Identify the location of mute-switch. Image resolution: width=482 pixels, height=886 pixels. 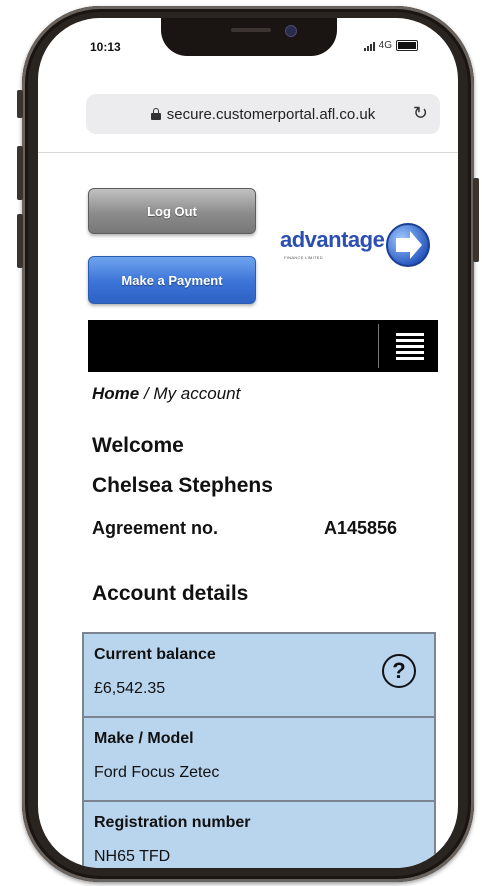
(20, 104).